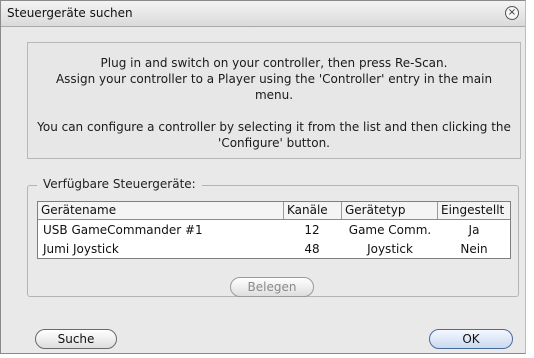 Image resolution: width=534 pixels, height=358 pixels. Describe the element at coordinates (161, 210) in the screenshot. I see `column-header-name: Gerätename` at that location.